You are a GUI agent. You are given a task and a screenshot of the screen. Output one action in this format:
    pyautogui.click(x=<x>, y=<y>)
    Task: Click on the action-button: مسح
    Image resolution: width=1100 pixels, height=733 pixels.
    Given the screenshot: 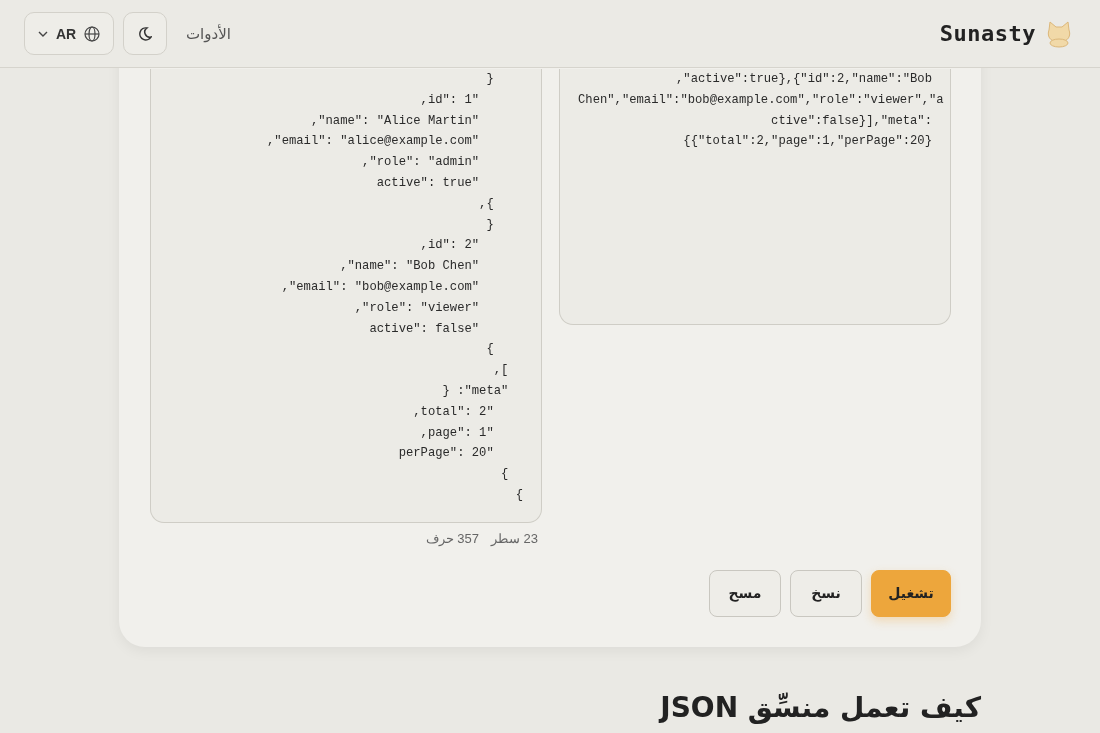 What is the action you would take?
    pyautogui.click(x=745, y=593)
    